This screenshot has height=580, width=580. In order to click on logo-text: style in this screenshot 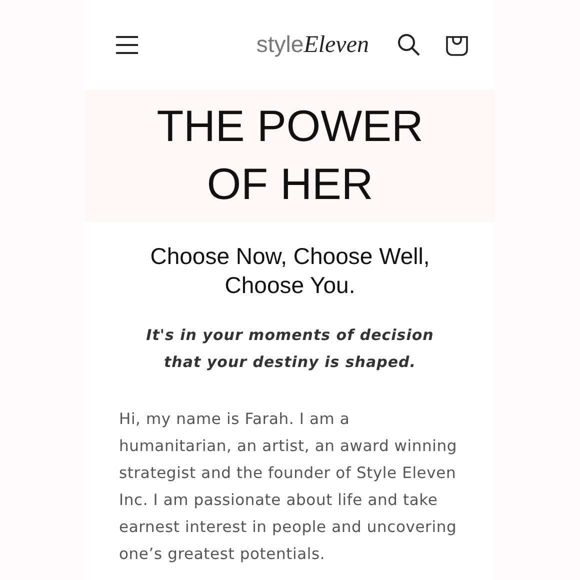, I will do `click(280, 44)`.